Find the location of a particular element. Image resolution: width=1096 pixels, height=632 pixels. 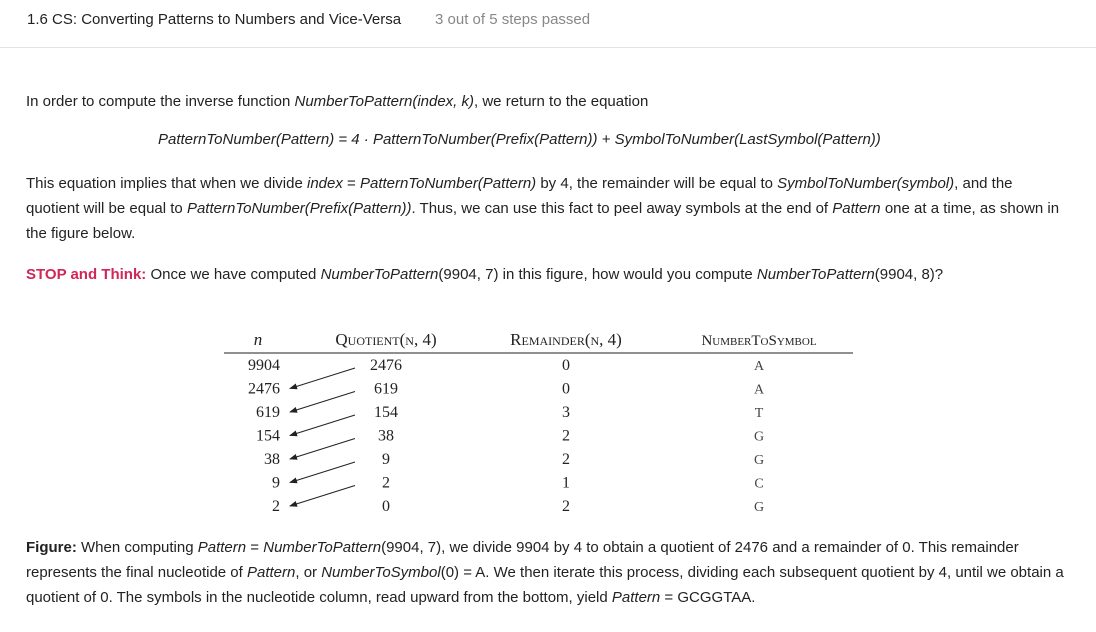

header-remainder: Remainder(n, 4) is located at coordinates (566, 339).